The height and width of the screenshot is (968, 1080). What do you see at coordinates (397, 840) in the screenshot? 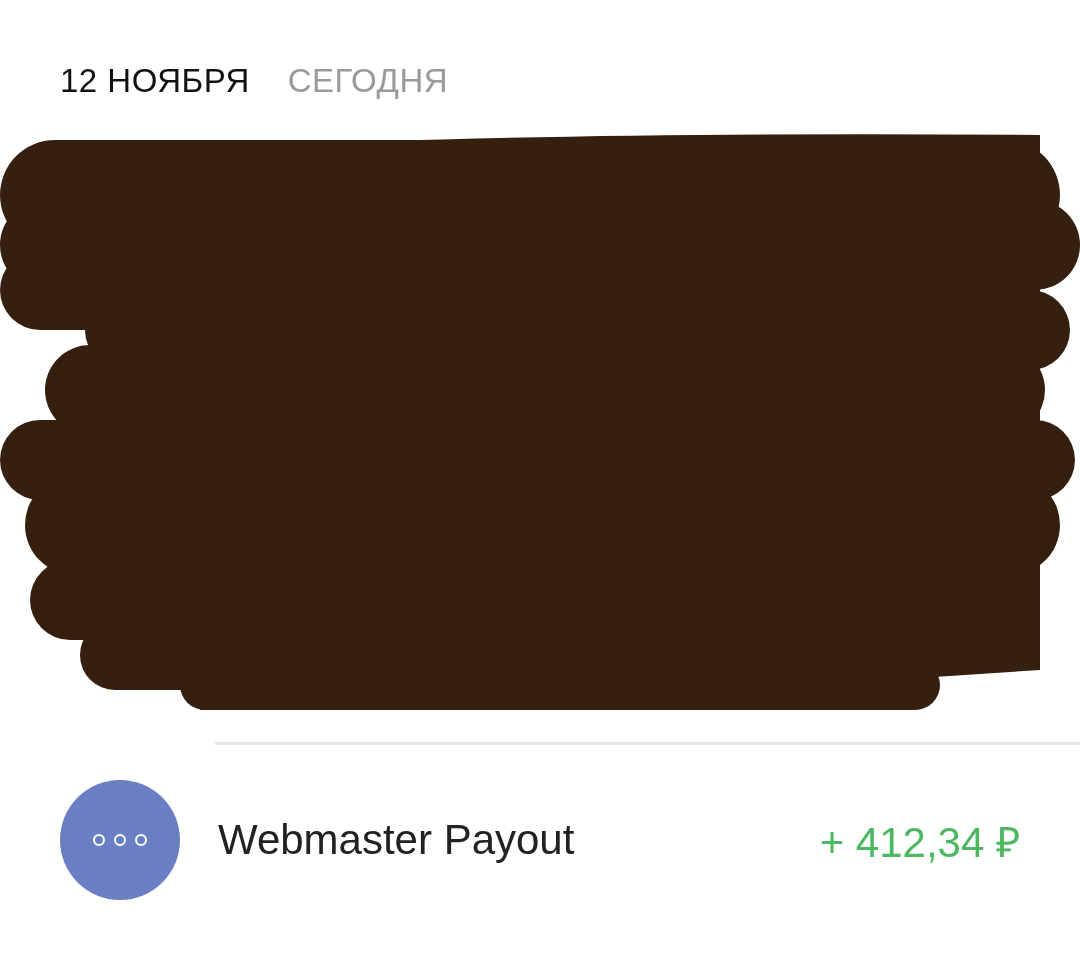
I see `transaction-title: Webmaster Payout` at bounding box center [397, 840].